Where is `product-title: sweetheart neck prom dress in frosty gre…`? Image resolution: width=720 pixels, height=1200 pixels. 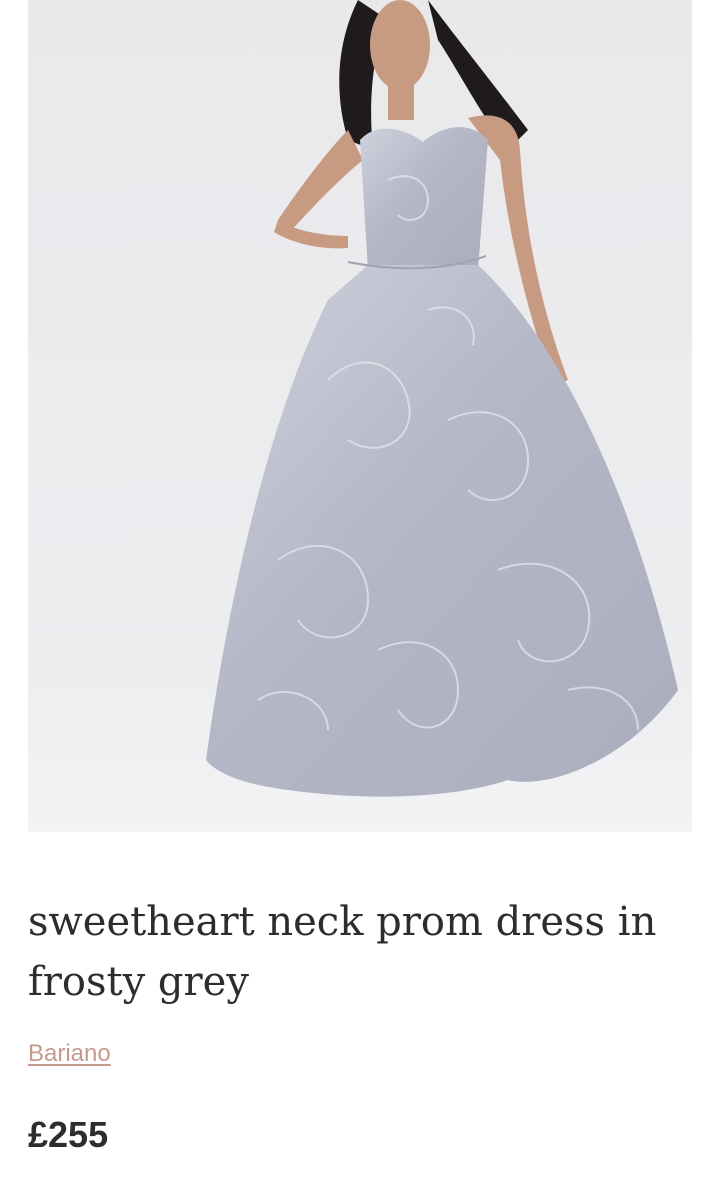
product-title: sweetheart neck prom dress in frosty gre… is located at coordinates (342, 952).